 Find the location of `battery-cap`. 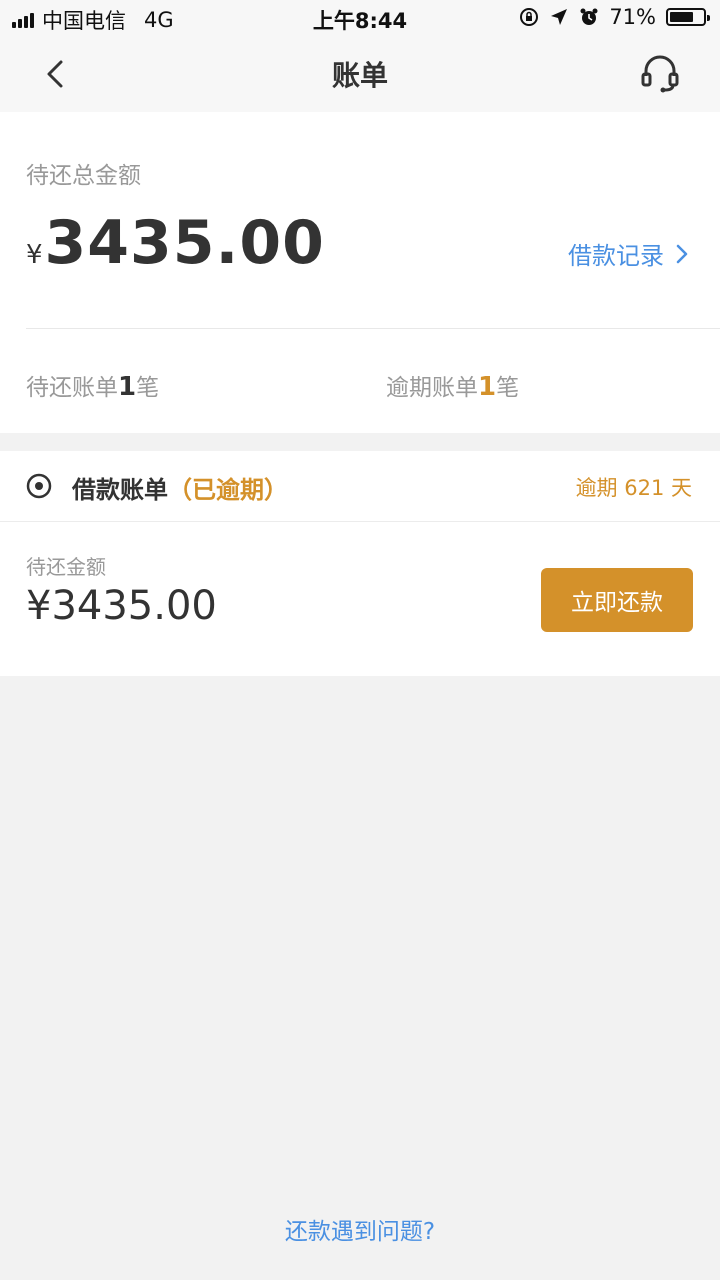

battery-cap is located at coordinates (708, 18).